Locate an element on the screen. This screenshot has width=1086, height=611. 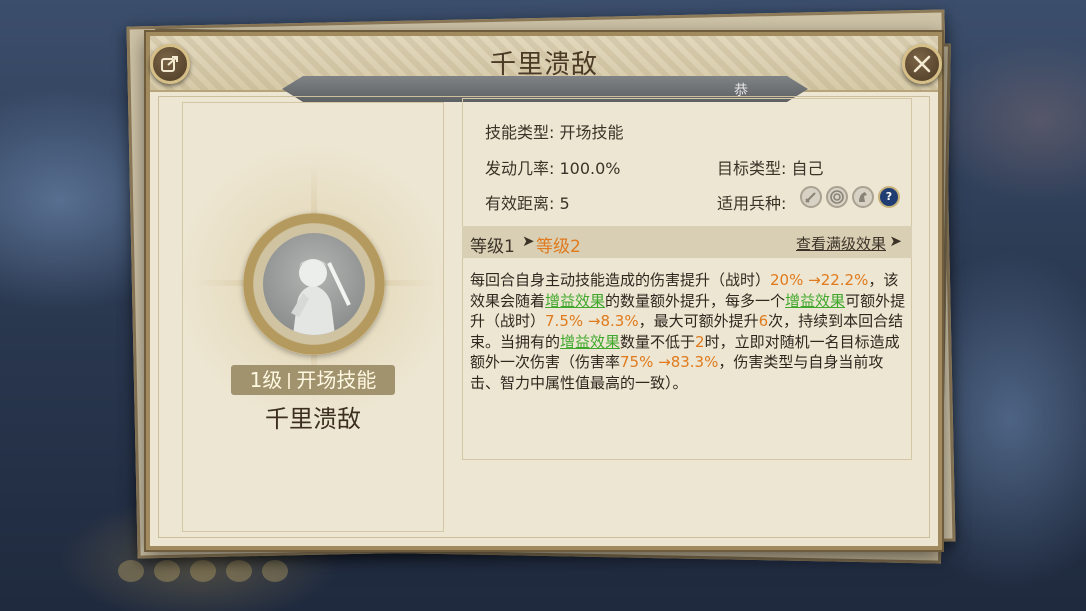
skill-level-badge: 1级 开场技能 is located at coordinates (313, 380).